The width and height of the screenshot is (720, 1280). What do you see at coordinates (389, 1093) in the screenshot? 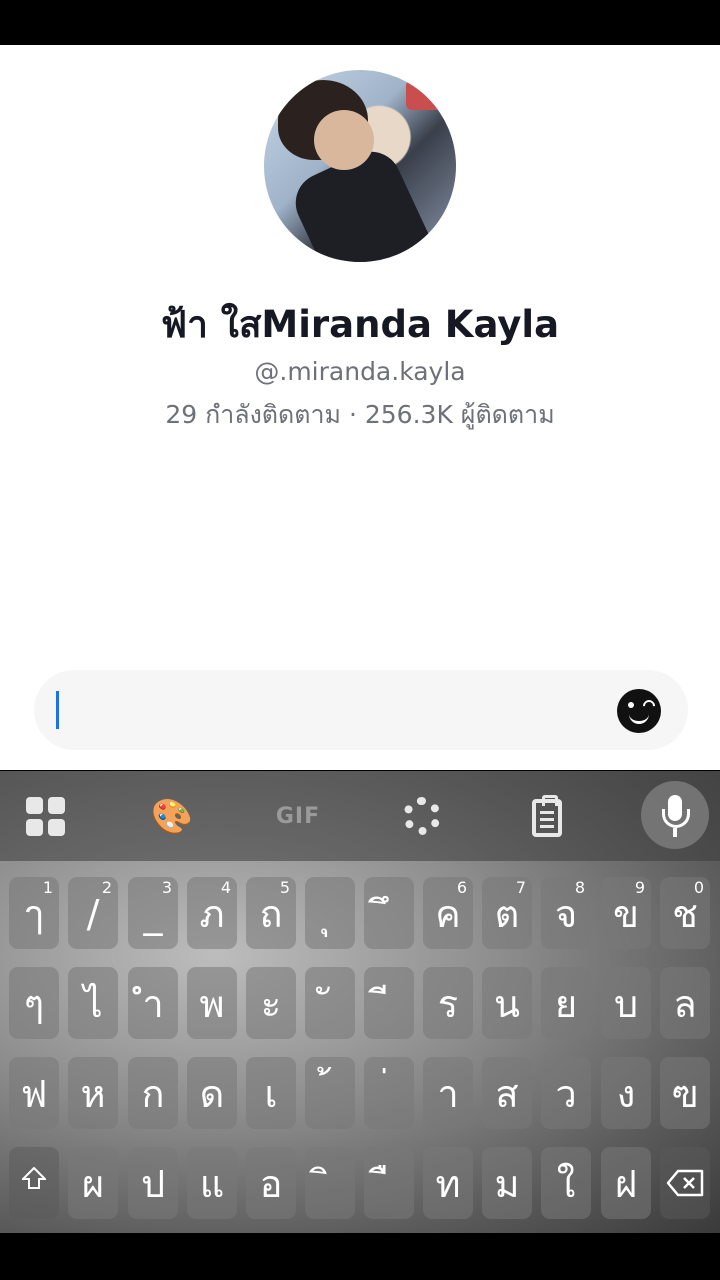
I see `key: ่` at bounding box center [389, 1093].